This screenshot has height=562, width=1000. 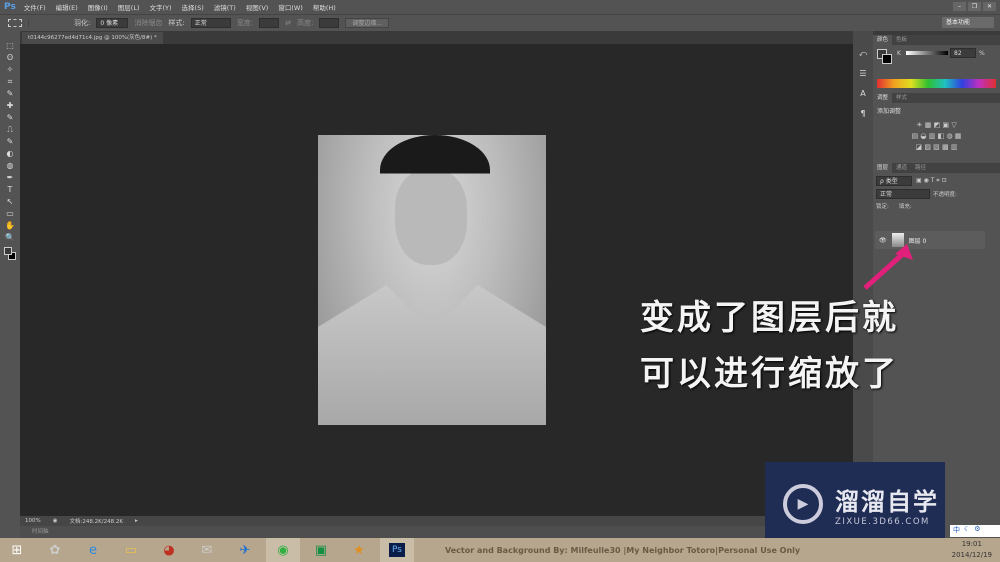 I want to click on green-browser-icon: ◉, so click(x=283, y=550).